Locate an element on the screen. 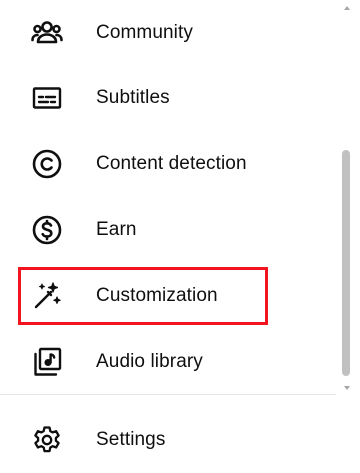 The image size is (360, 473). sidebar-item-label: Audio library is located at coordinates (149, 361).